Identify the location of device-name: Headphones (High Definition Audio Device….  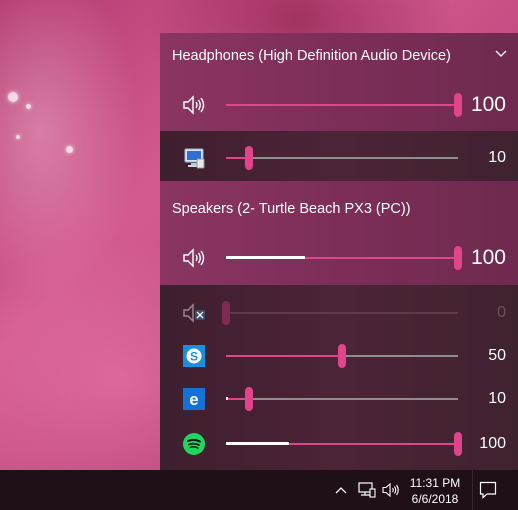
(311, 56).